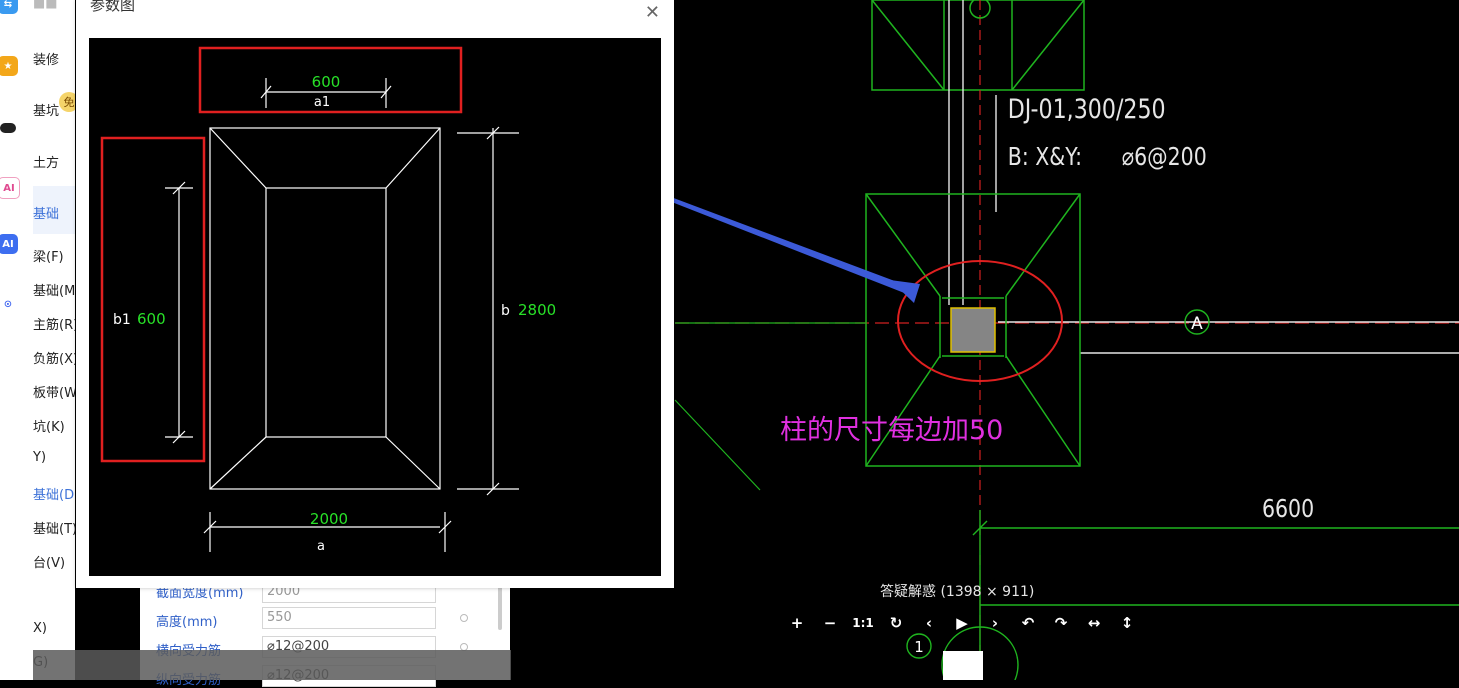 Image resolution: width=1459 pixels, height=688 pixels. Describe the element at coordinates (67, 102) in the screenshot. I see `free-badge: 免` at that location.